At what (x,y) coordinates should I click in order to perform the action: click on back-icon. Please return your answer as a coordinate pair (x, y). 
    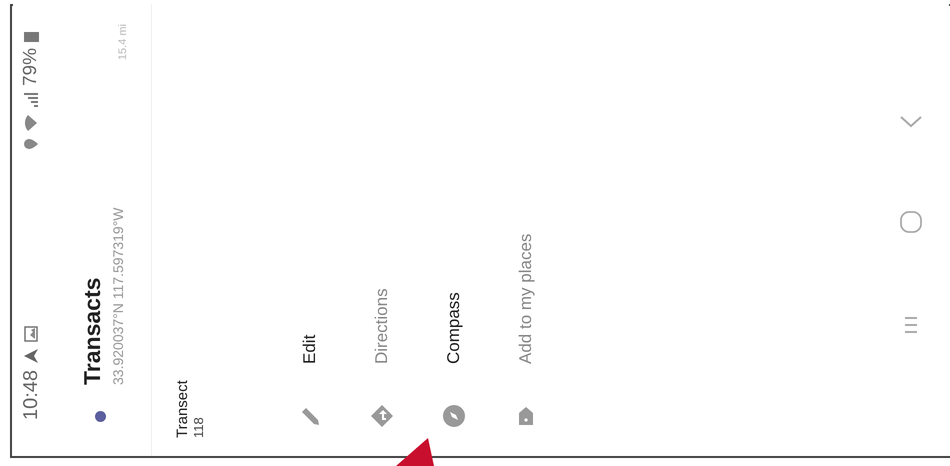
    Looking at the image, I should click on (911, 121).